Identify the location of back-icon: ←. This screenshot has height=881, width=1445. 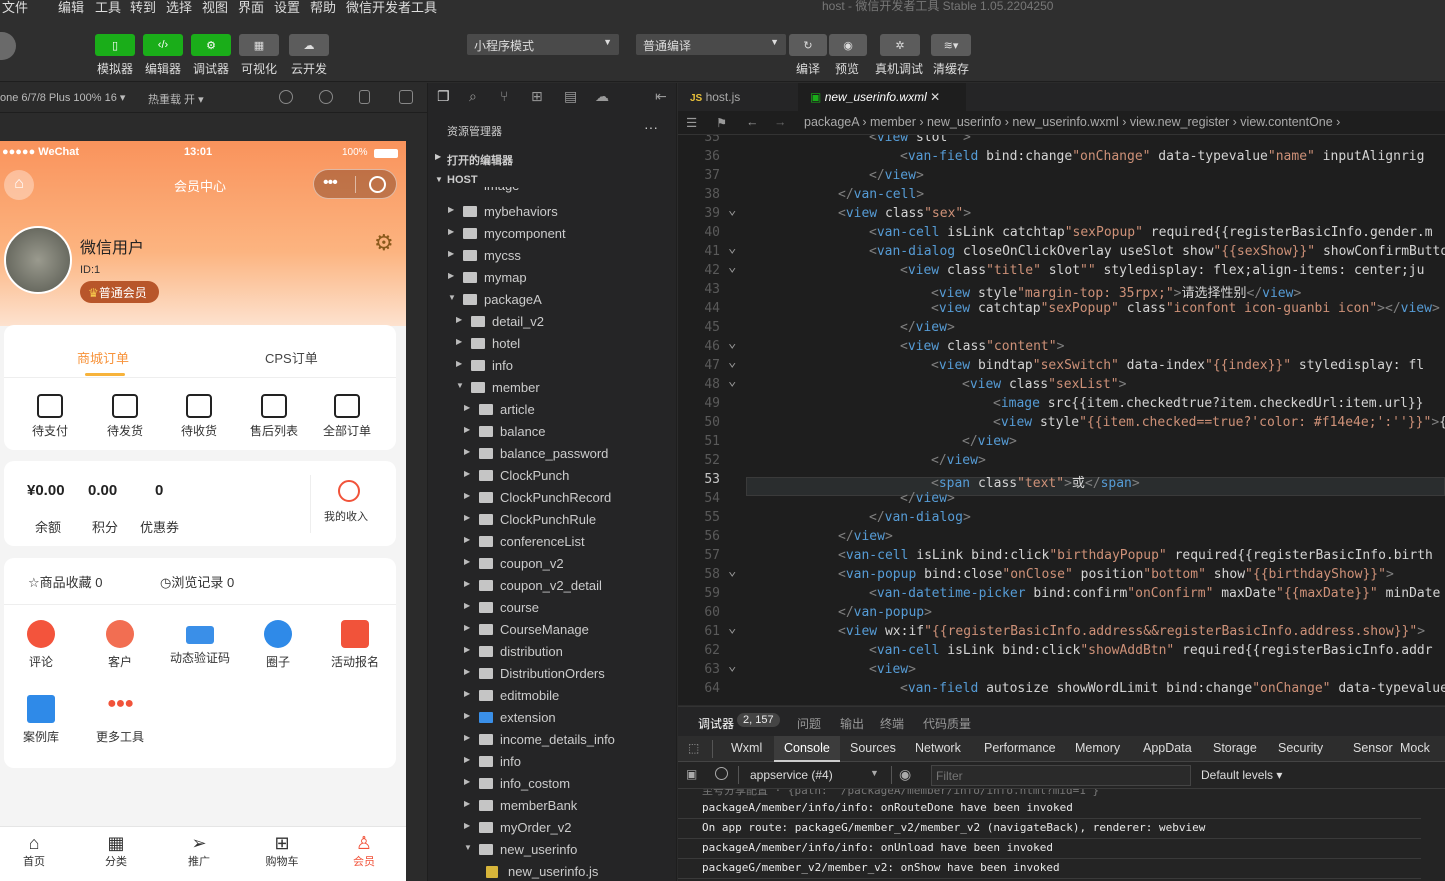
(752, 122).